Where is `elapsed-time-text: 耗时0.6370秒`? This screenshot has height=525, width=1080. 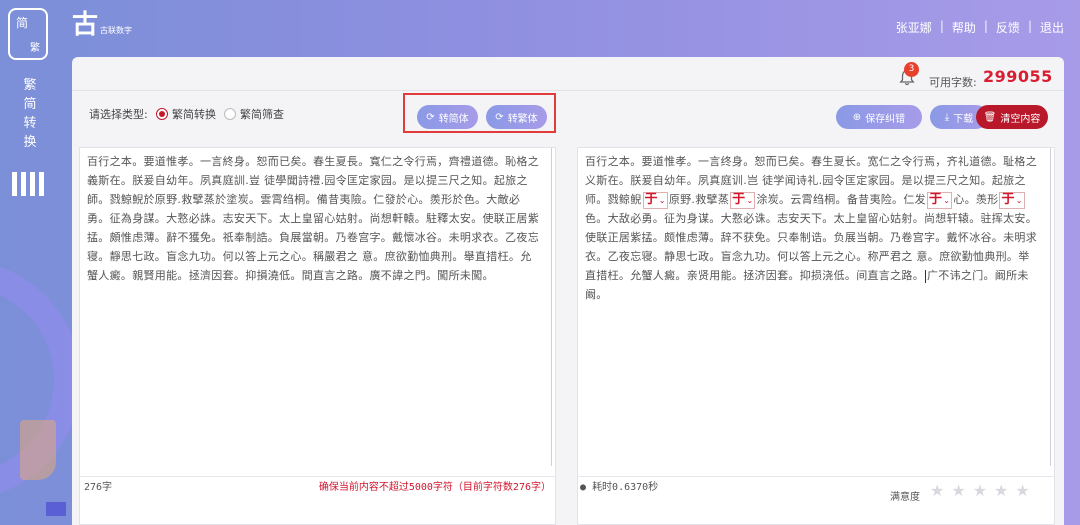 elapsed-time-text: 耗时0.6370秒 is located at coordinates (625, 487).